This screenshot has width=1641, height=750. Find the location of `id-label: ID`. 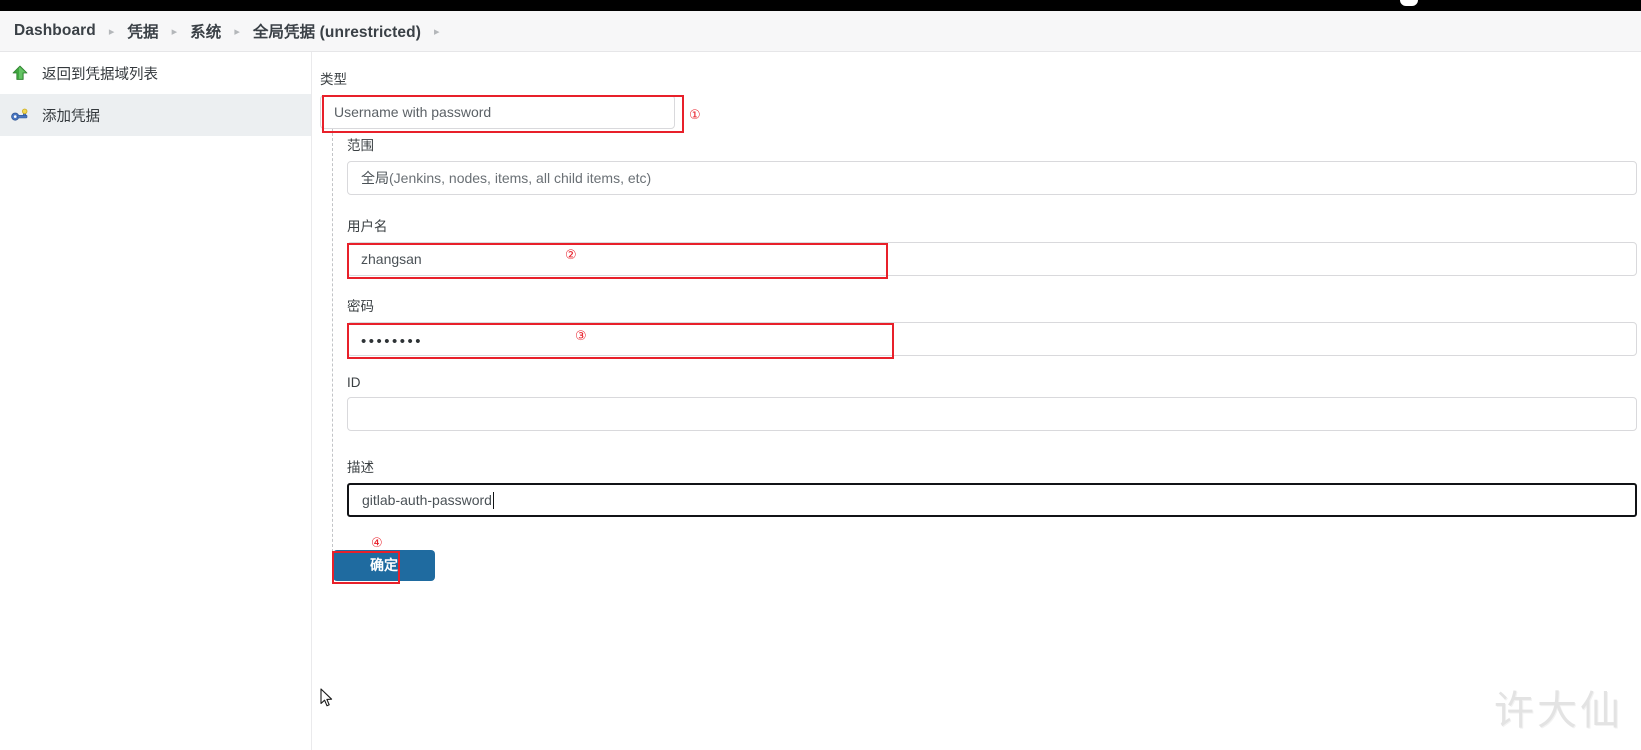

id-label: ID is located at coordinates (354, 382).